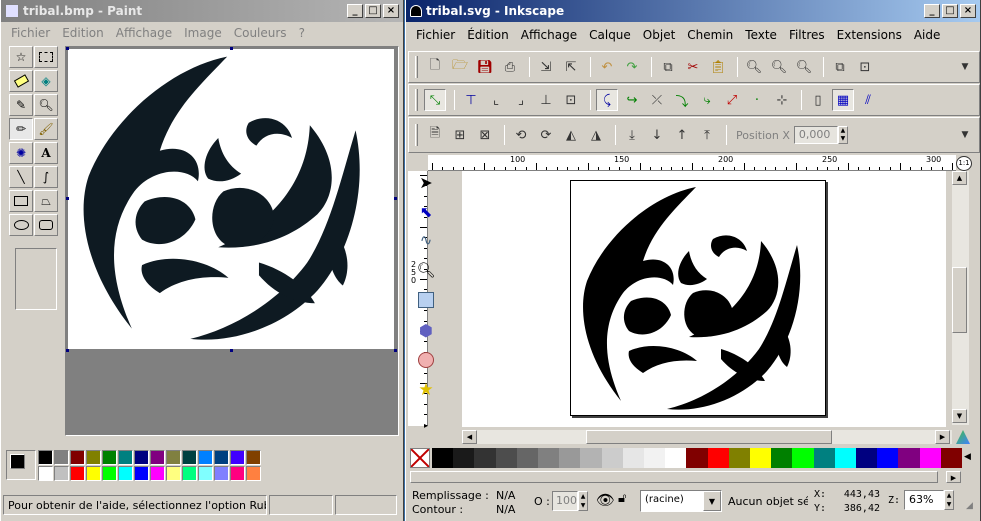  What do you see at coordinates (46, 129) in the screenshot?
I see `brush-tool: 🖌︎` at bounding box center [46, 129].